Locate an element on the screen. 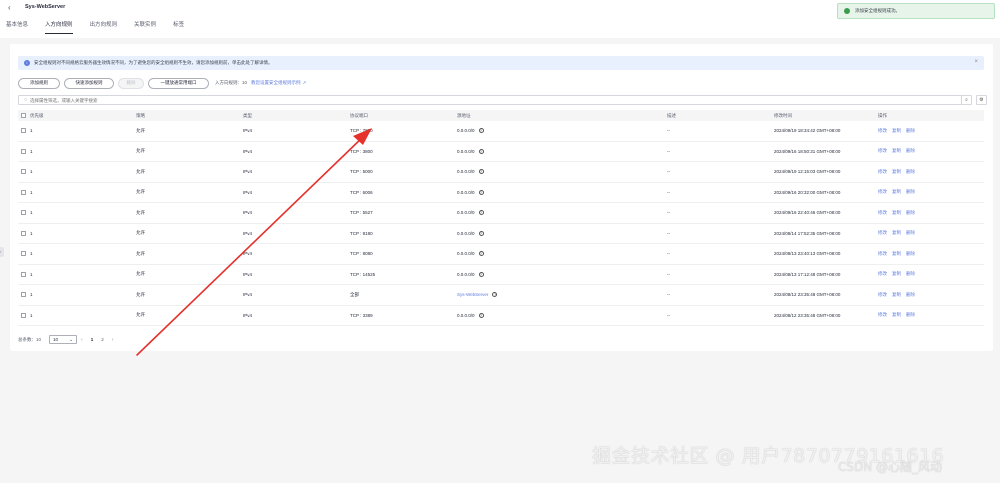  select-all-checkbox is located at coordinates (23, 115).